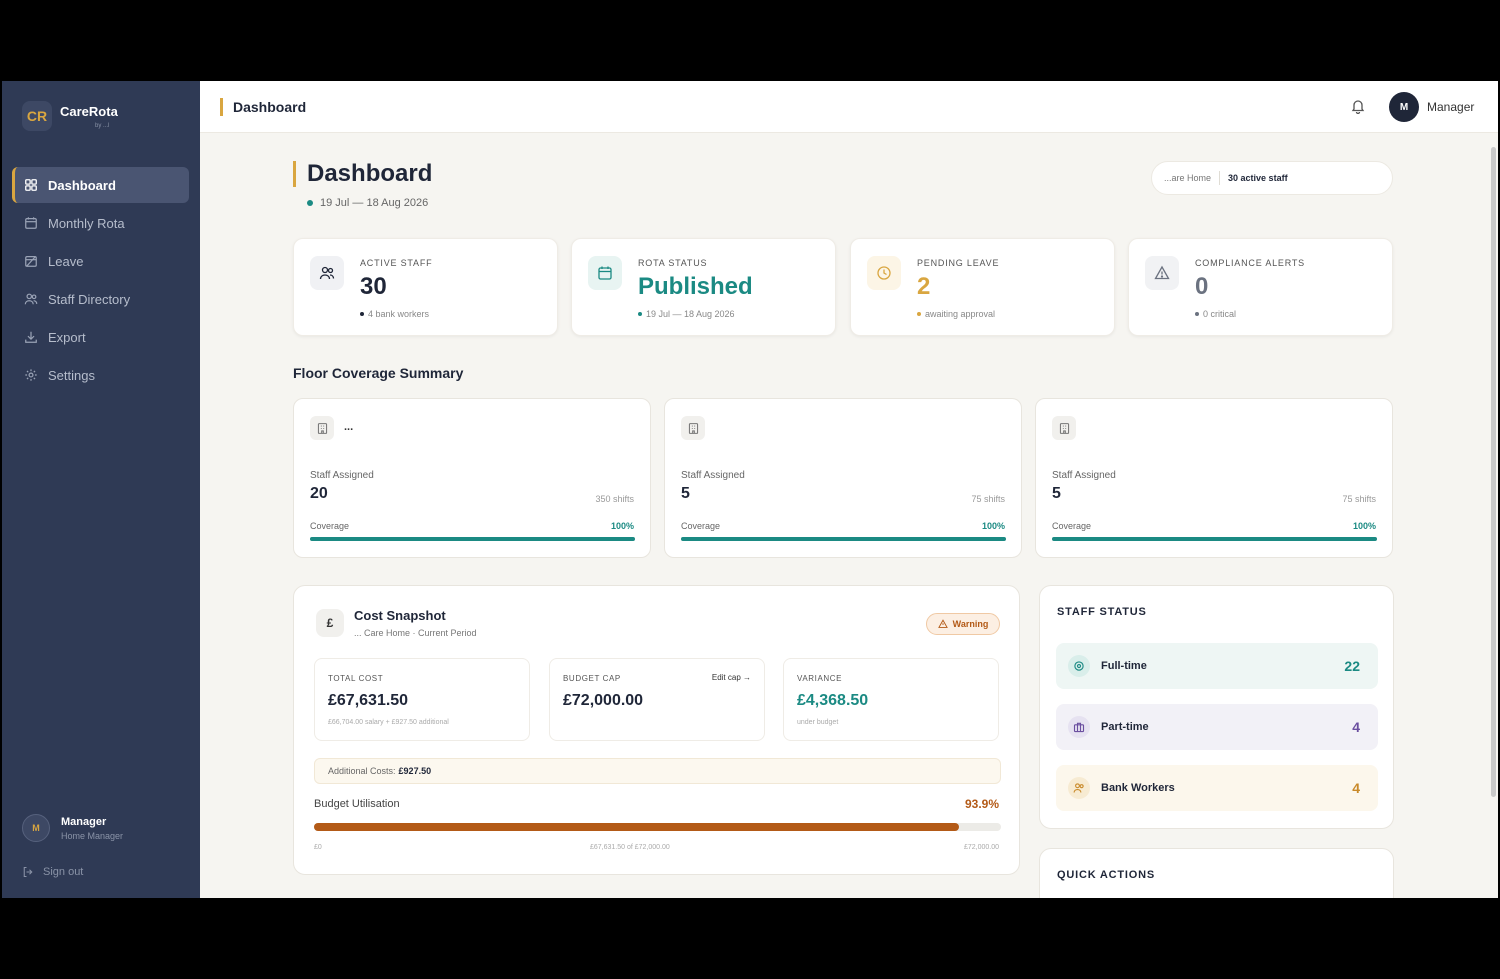 The width and height of the screenshot is (1500, 979). Describe the element at coordinates (1220, 314) in the screenshot. I see `stat-sub-text: 0 critical` at that location.